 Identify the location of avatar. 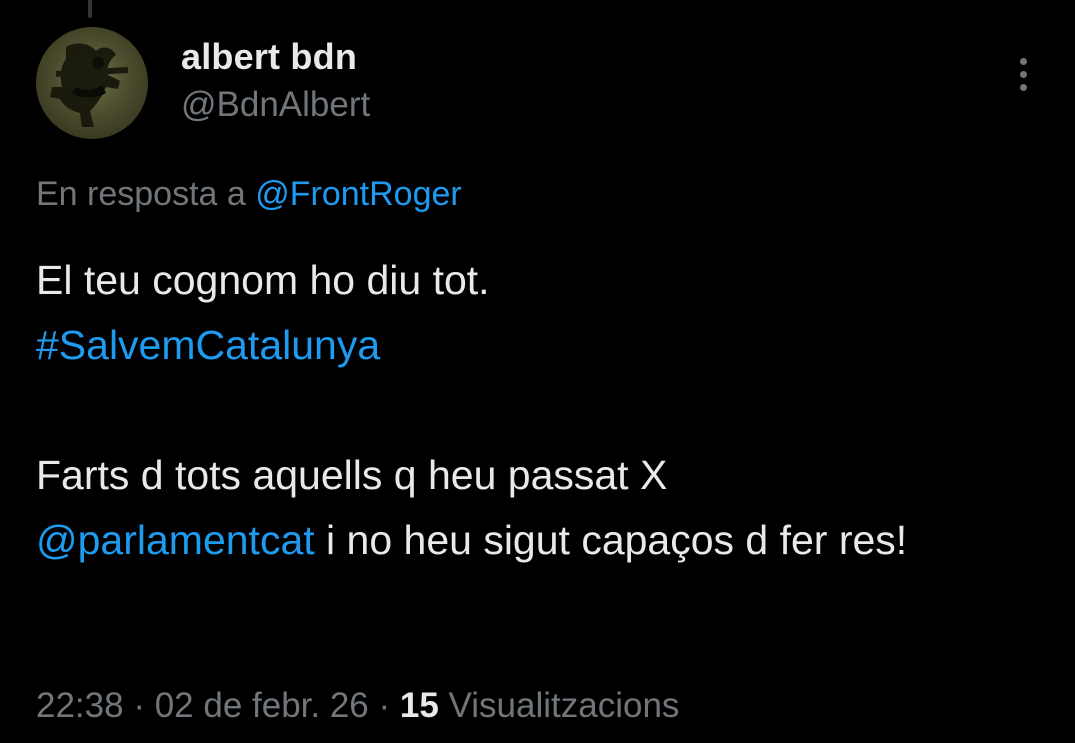
(92, 83).